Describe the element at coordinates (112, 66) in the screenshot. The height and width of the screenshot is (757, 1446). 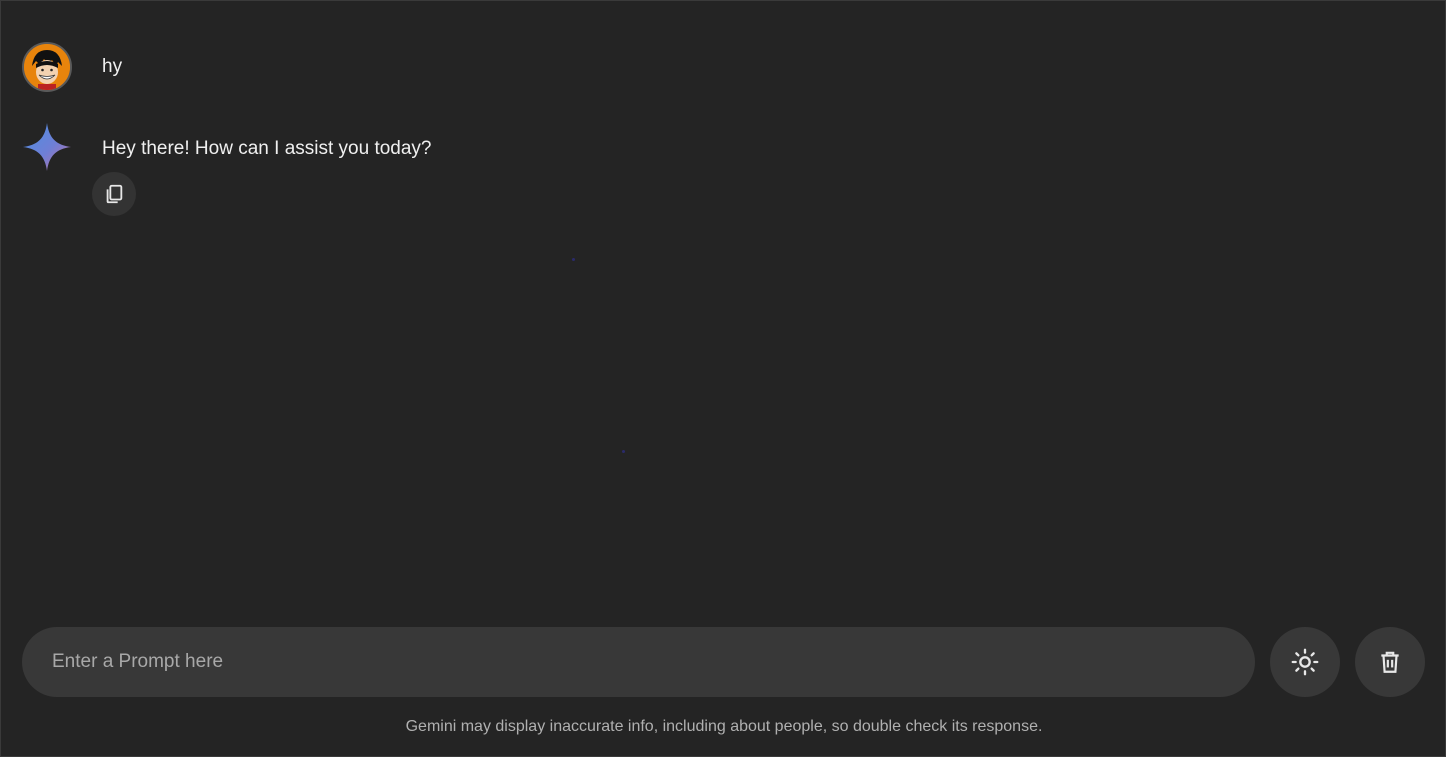
I see `user-message-text: hy` at that location.